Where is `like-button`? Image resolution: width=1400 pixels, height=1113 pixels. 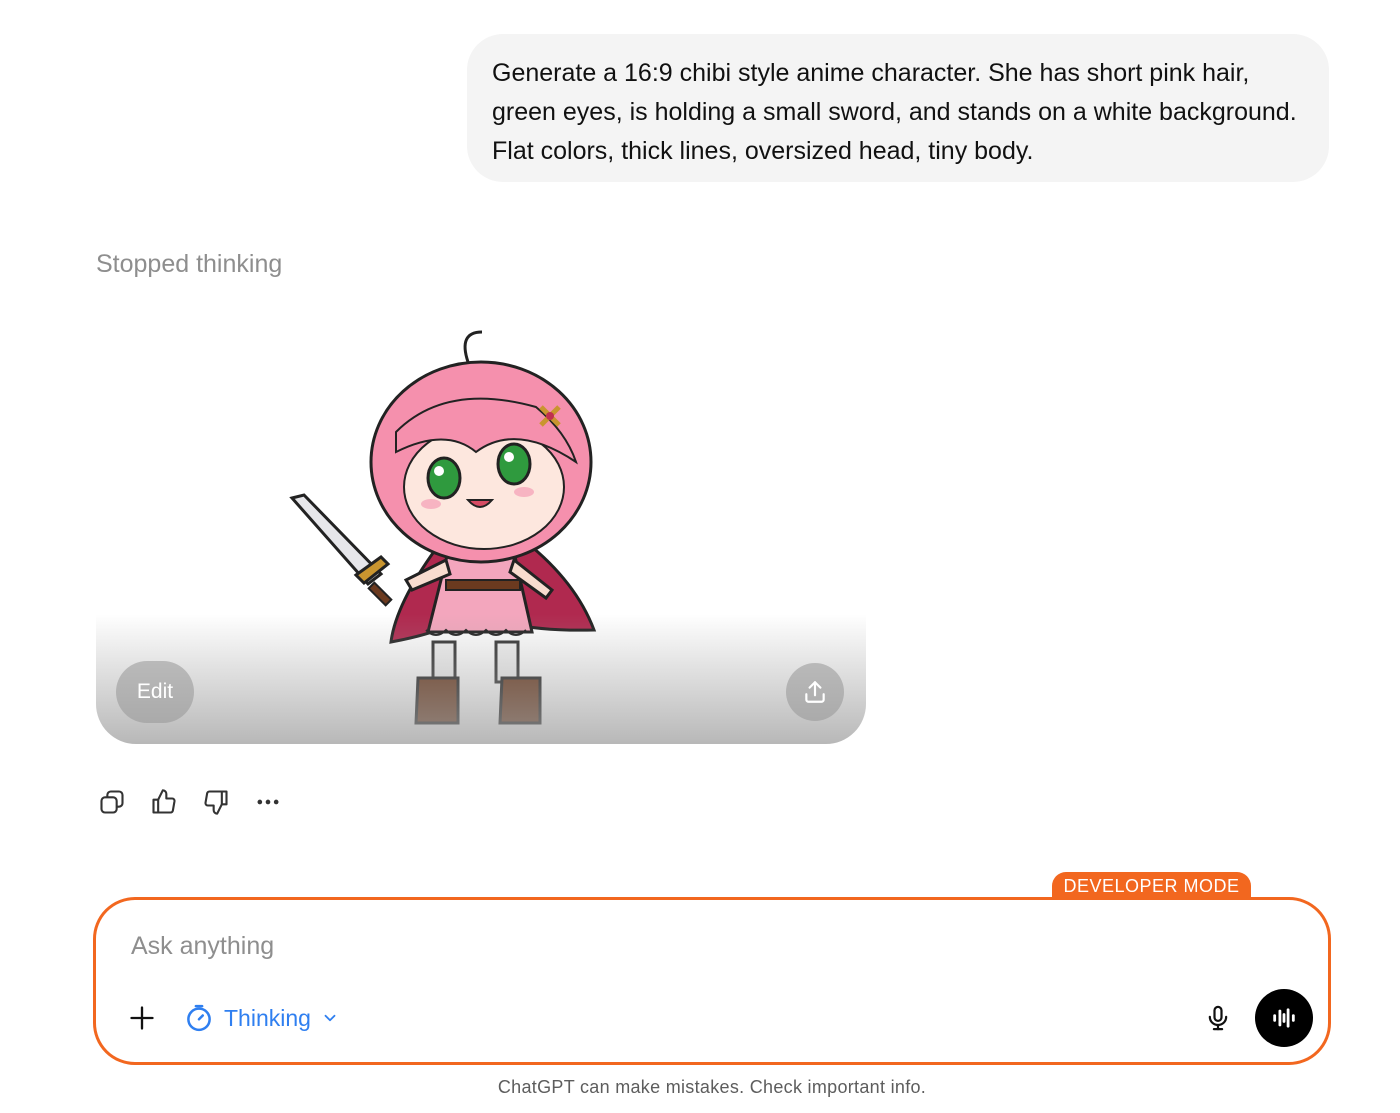 like-button is located at coordinates (164, 802).